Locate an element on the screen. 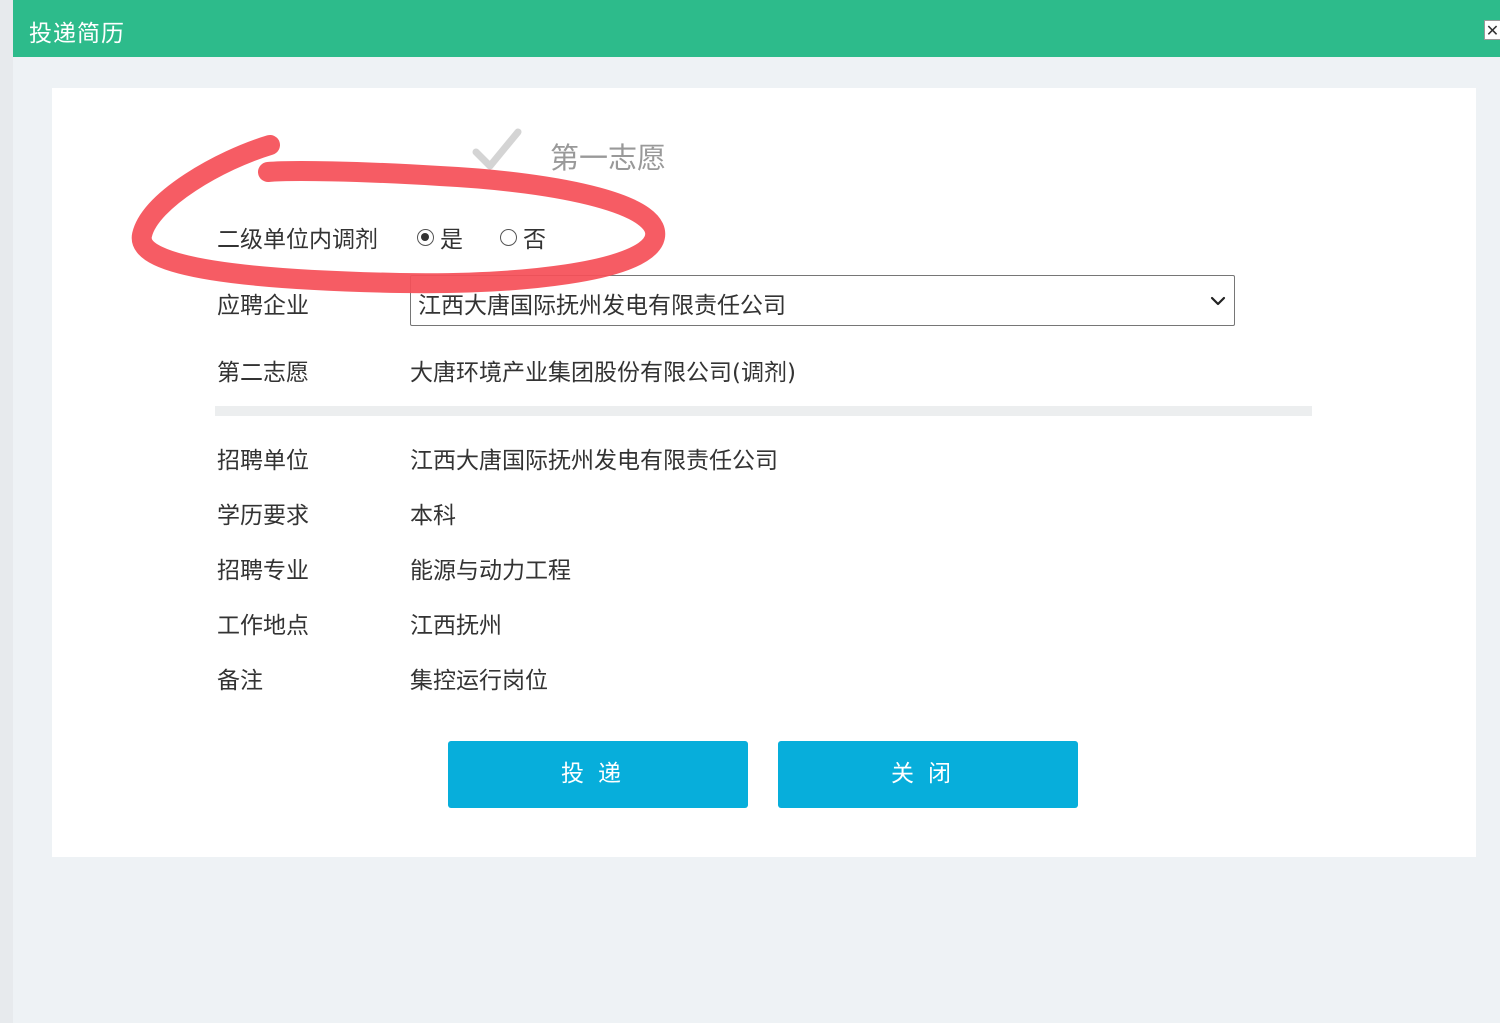  detail-value: 江西抚州 is located at coordinates (456, 626).